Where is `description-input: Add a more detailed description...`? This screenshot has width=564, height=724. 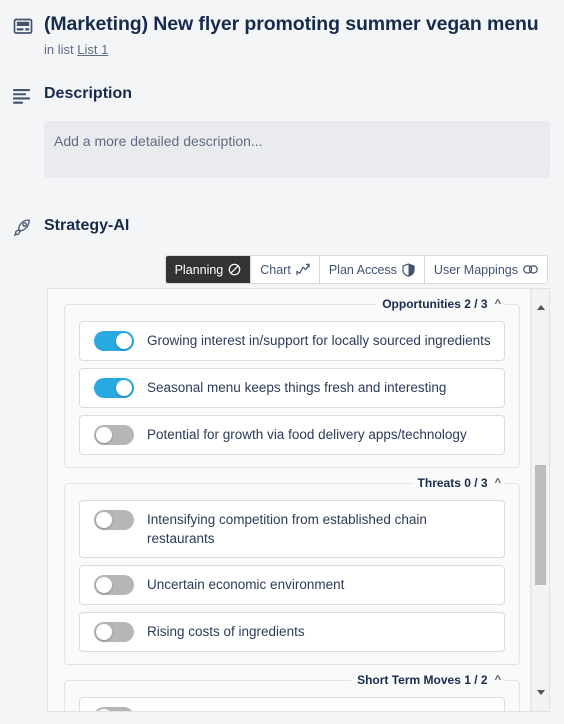
description-input: Add a more detailed description... is located at coordinates (297, 149).